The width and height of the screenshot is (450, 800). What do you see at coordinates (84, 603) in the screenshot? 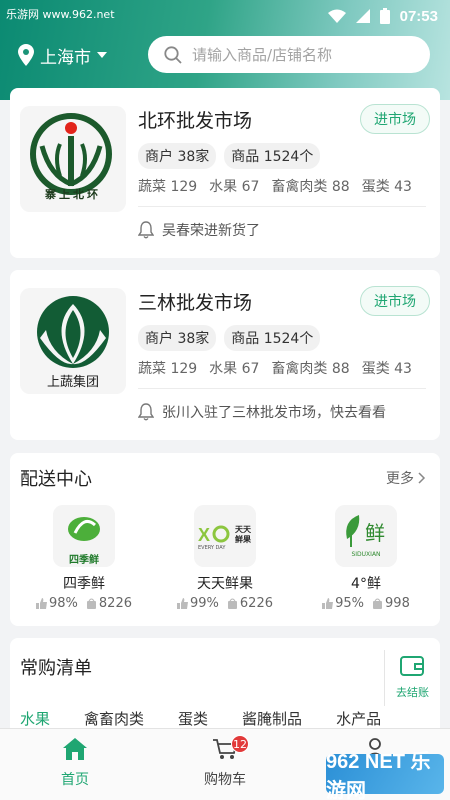
I see `center-stats: 98% 8226` at bounding box center [84, 603].